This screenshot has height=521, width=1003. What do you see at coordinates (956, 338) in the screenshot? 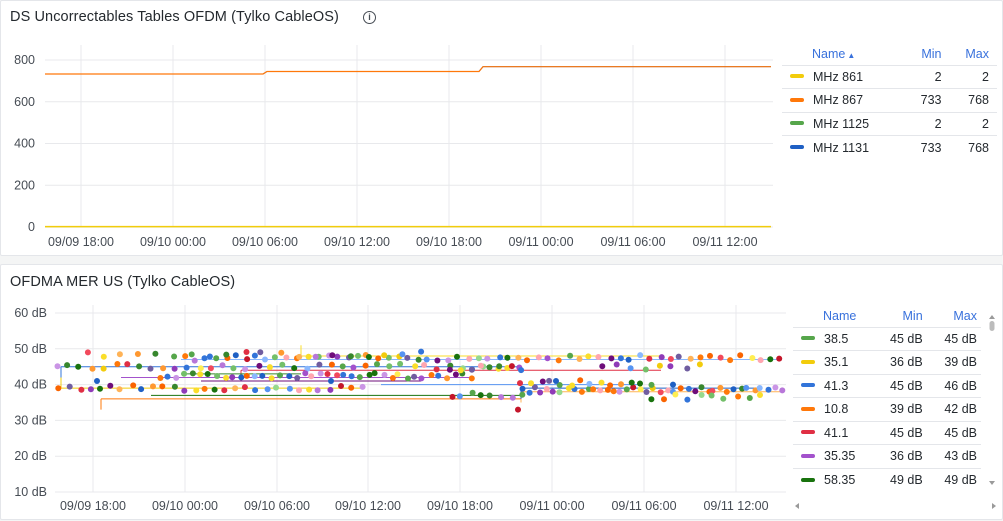
I see `legend-max: 45 dB` at bounding box center [956, 338].